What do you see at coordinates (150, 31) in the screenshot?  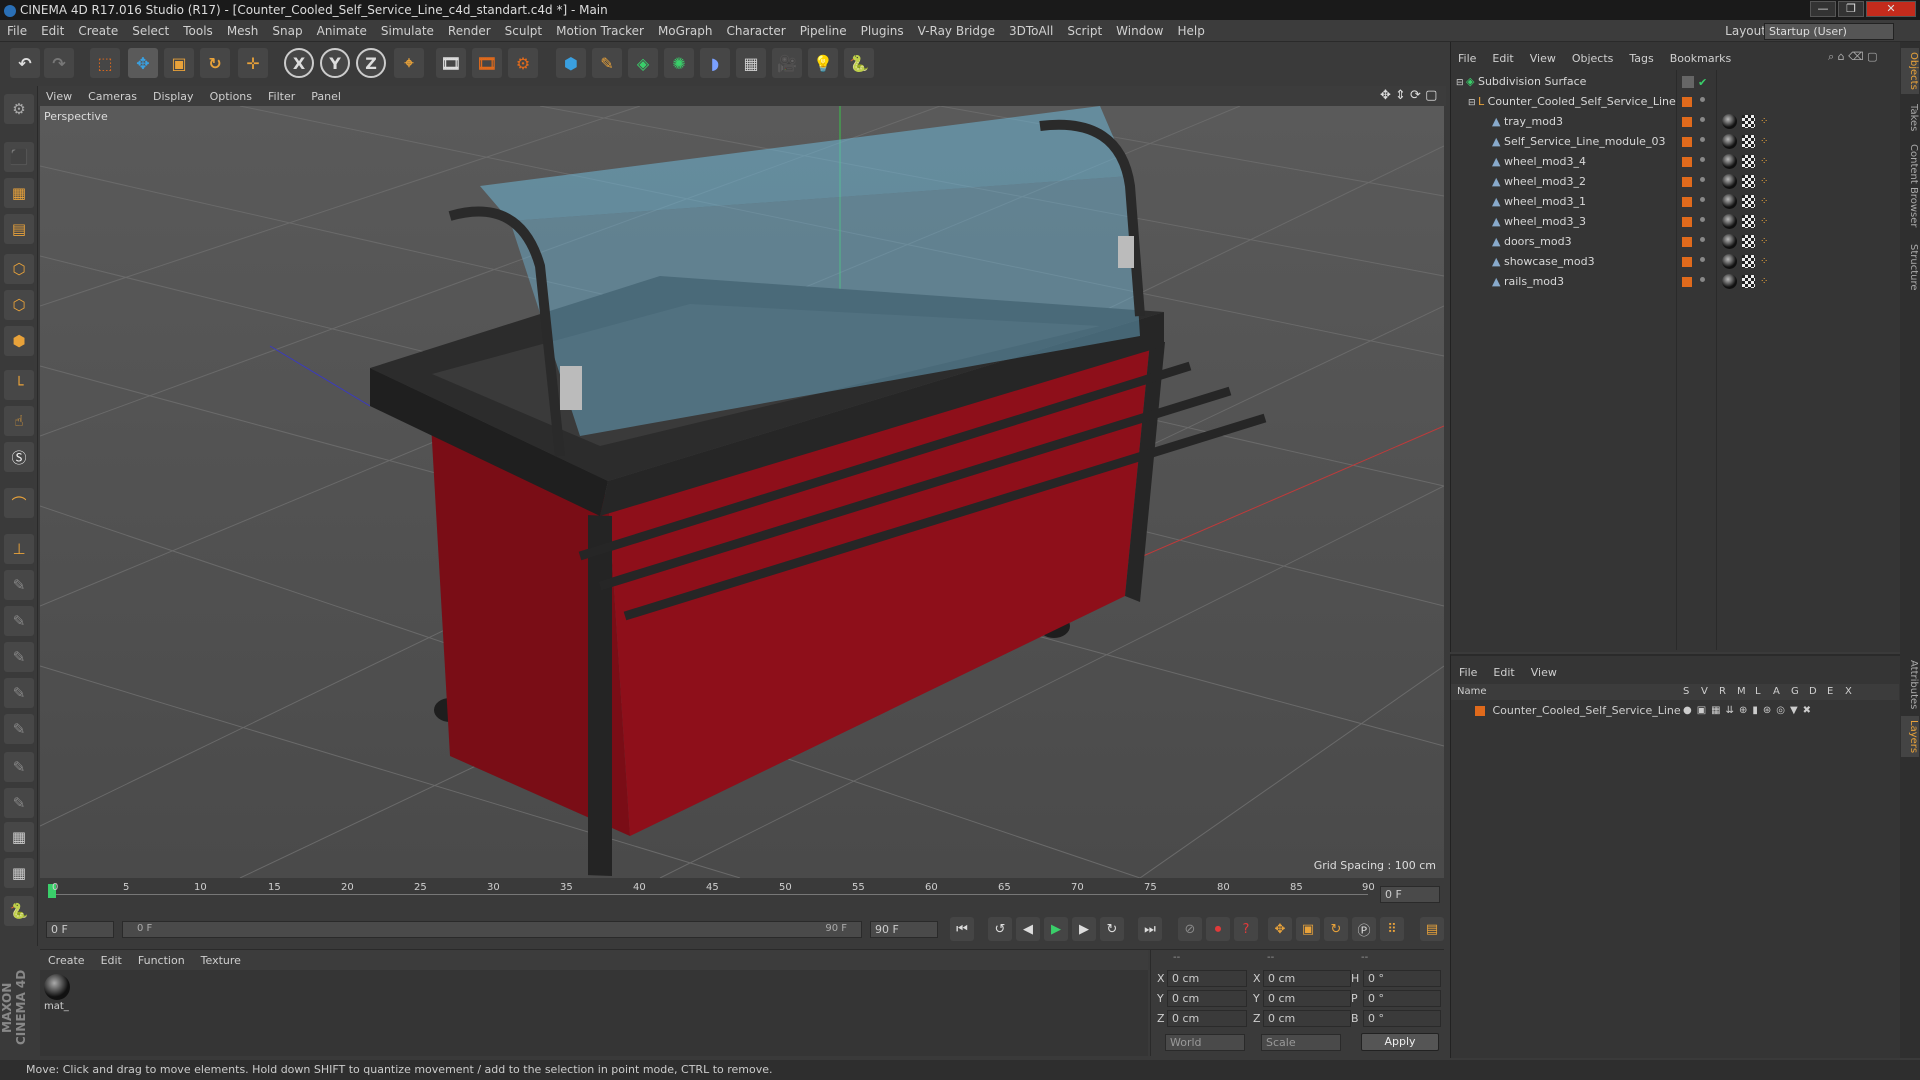 I see `menu-select: Select` at bounding box center [150, 31].